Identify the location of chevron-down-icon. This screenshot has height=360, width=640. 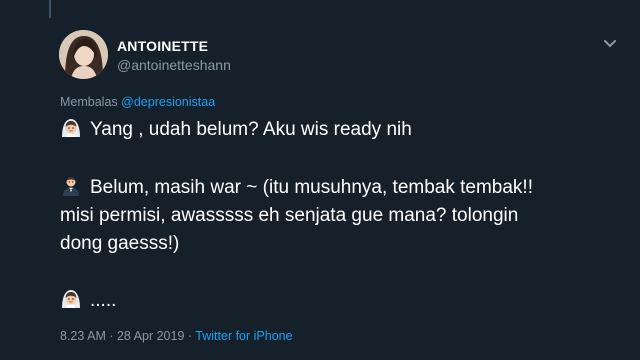
(610, 43).